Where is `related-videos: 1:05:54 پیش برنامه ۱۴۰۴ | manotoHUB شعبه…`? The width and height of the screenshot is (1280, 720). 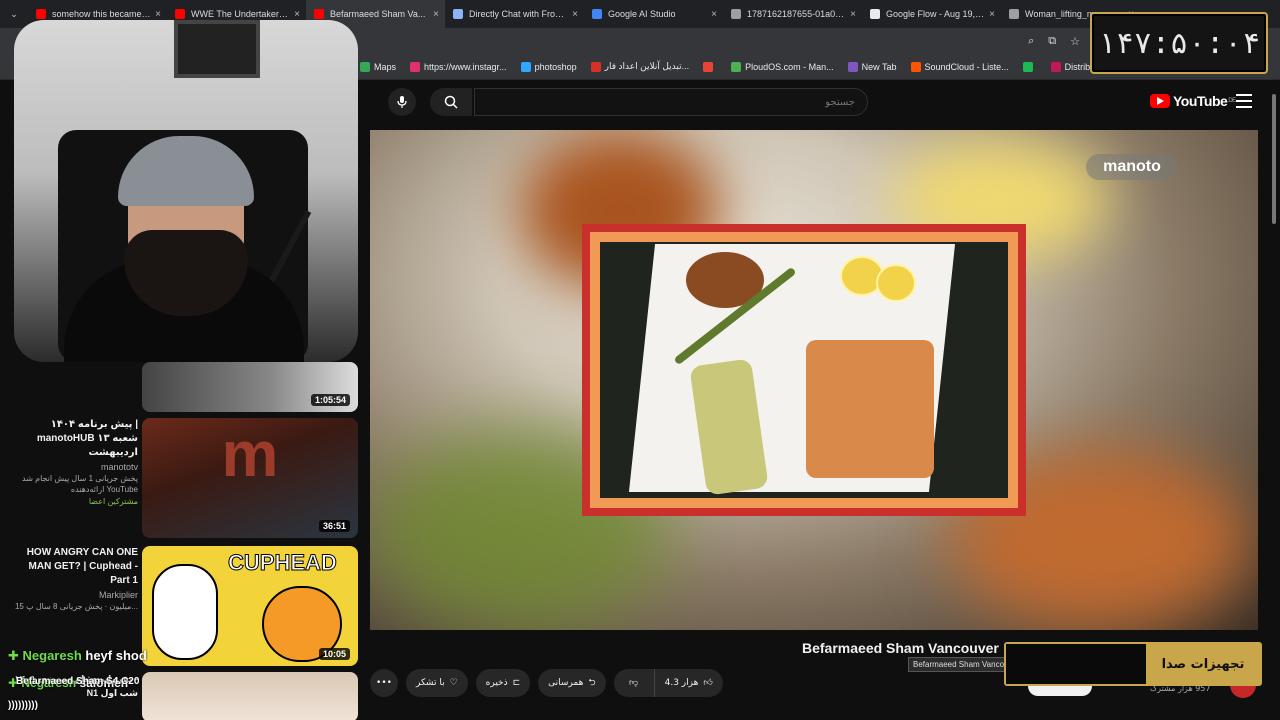 related-videos: 1:05:54 پیش برنامه ۱۴۰۴ | manotoHUB شعبه… is located at coordinates (180, 541).